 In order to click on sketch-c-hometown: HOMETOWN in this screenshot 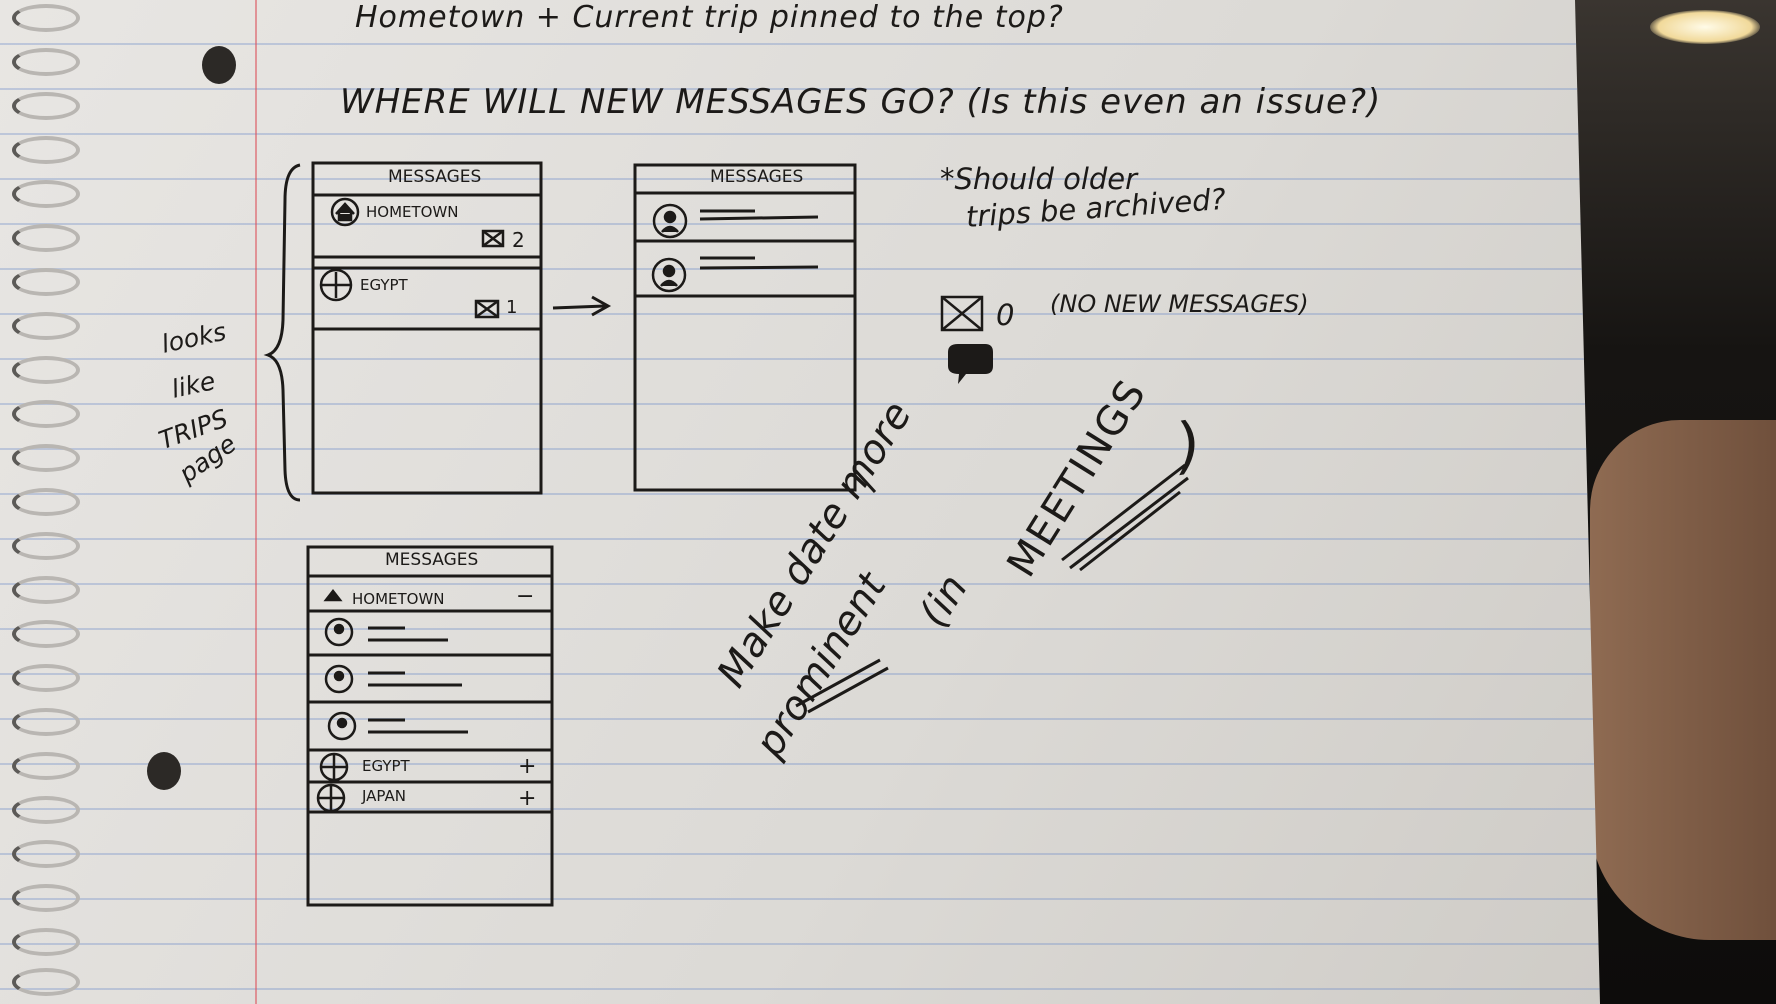, I will do `click(398, 599)`.